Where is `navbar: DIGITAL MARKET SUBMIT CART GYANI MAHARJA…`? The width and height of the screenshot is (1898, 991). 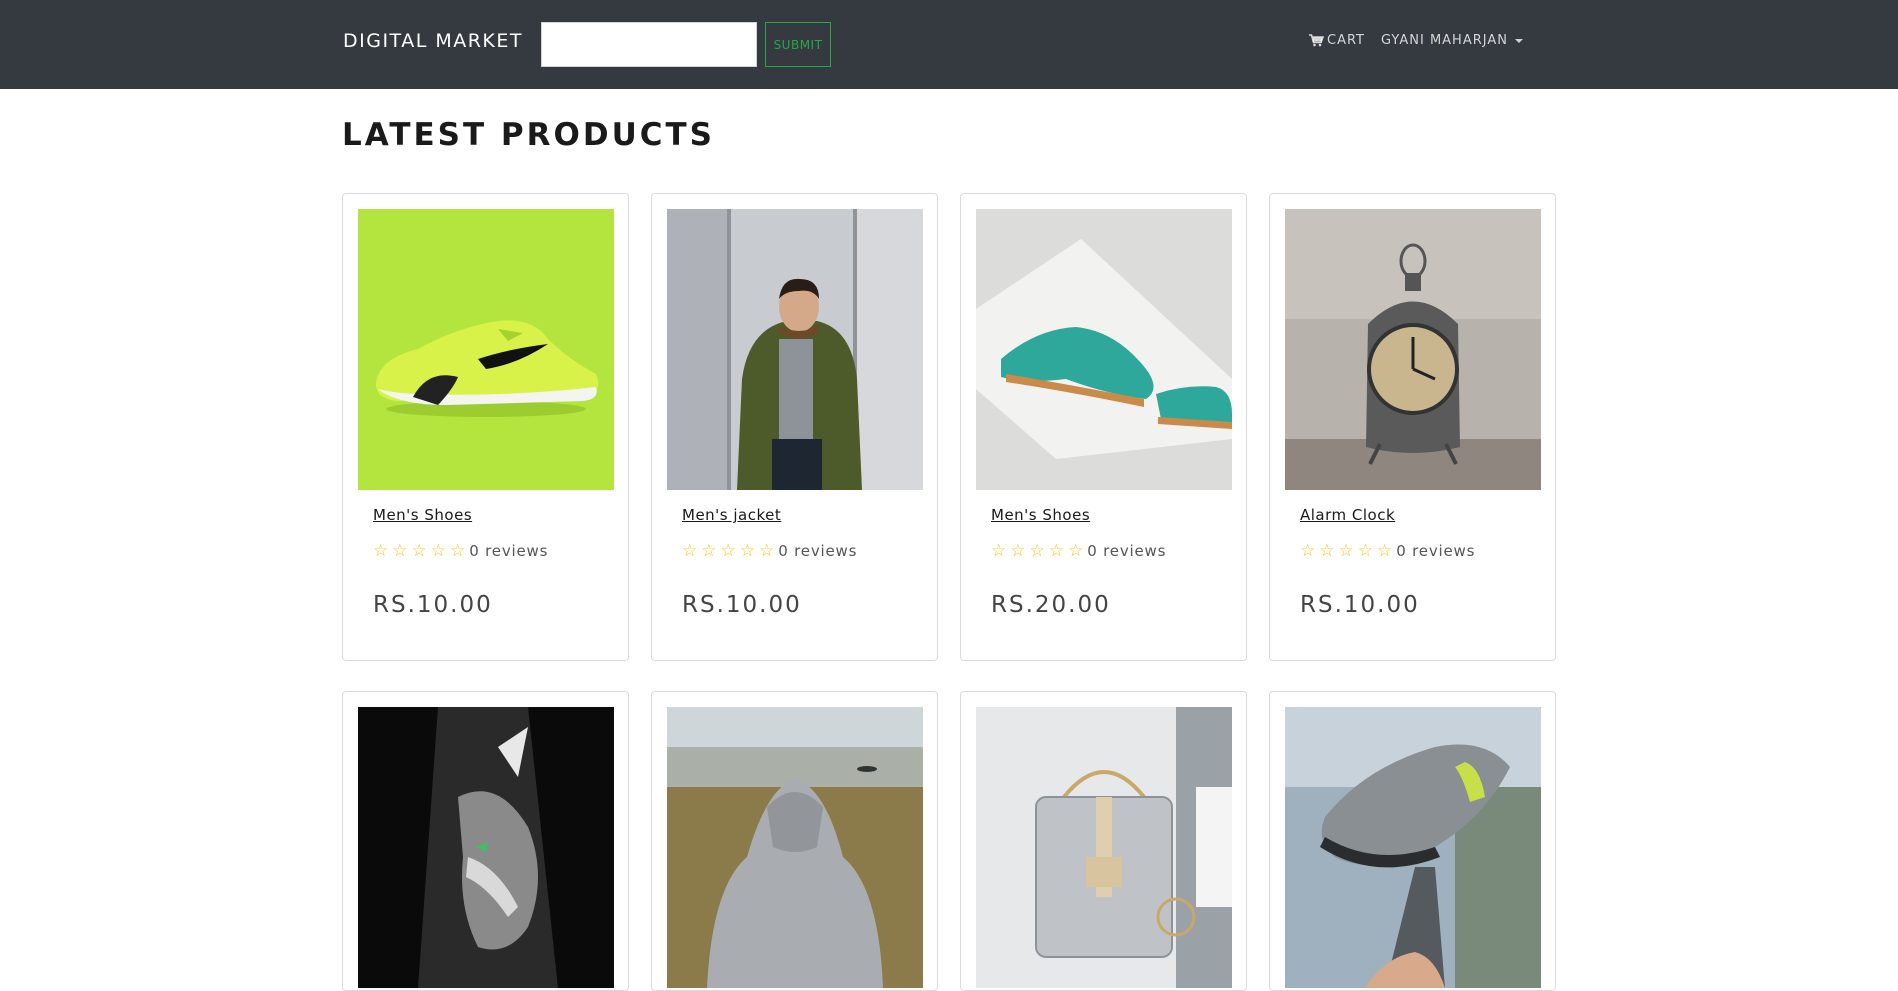 navbar: DIGITAL MARKET SUBMIT CART GYANI MAHARJA… is located at coordinates (949, 44).